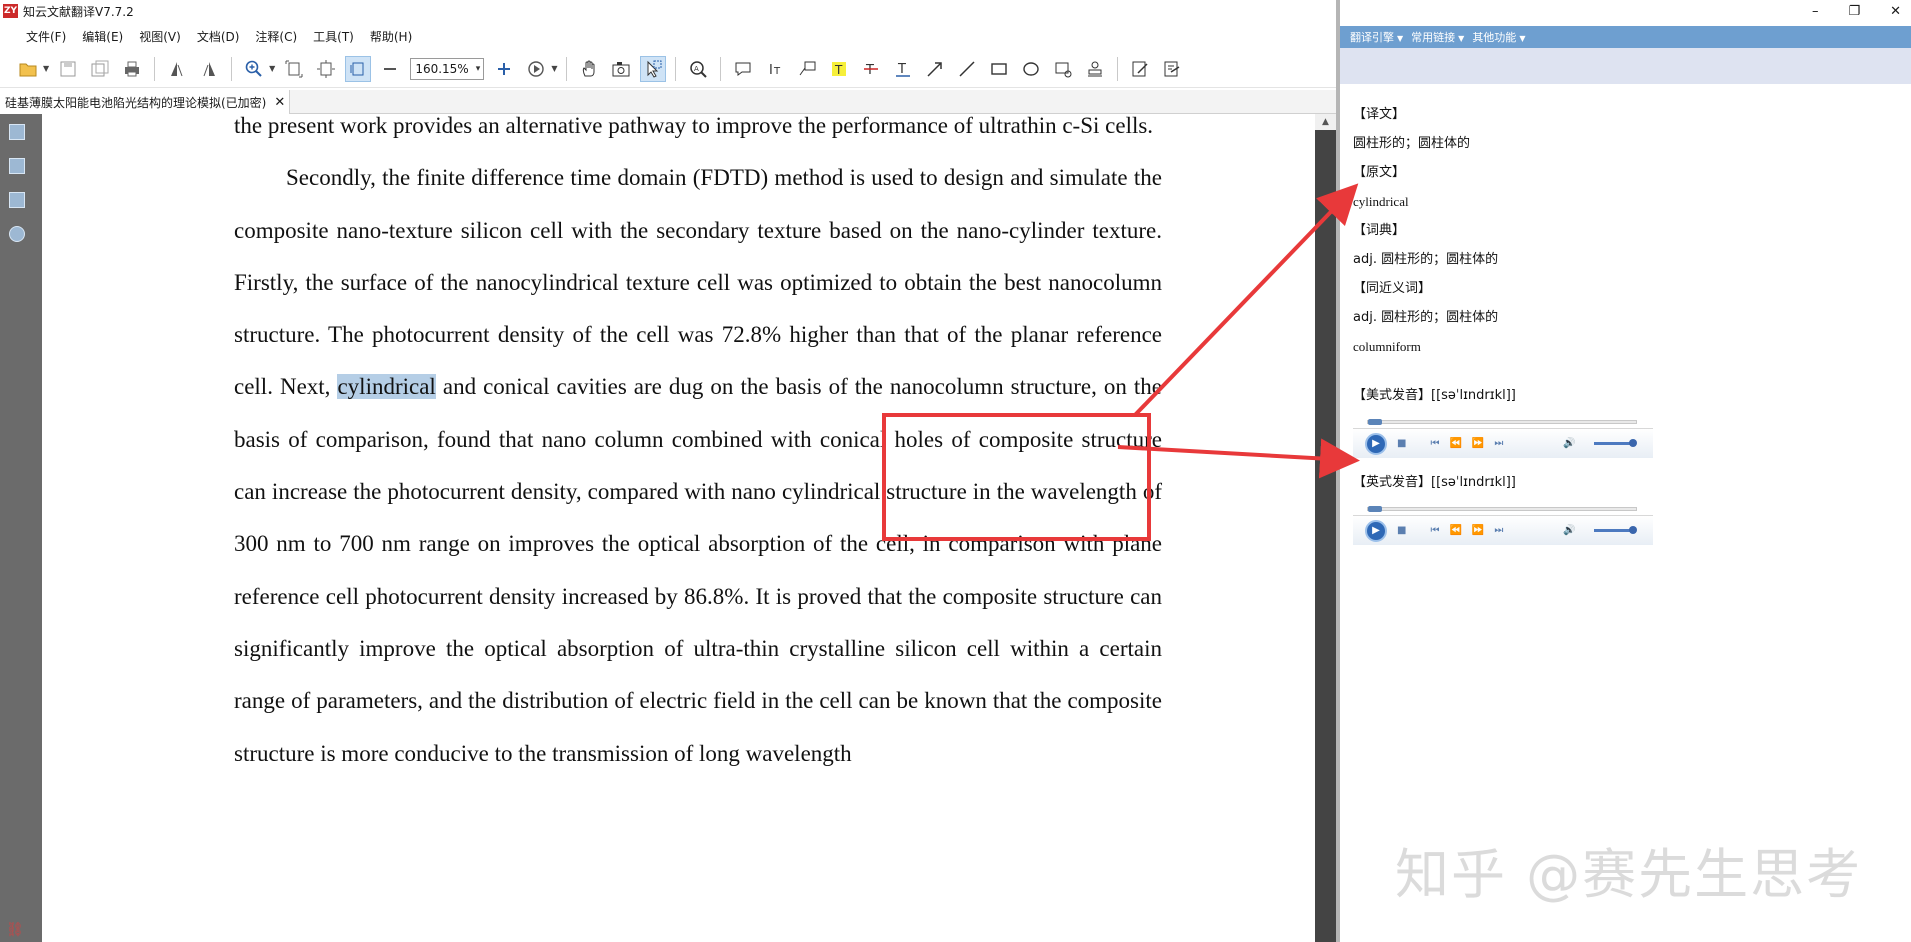  What do you see at coordinates (536, 69) in the screenshot?
I see `navigate-icon` at bounding box center [536, 69].